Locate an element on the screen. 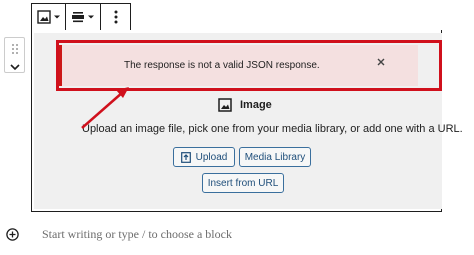 The image size is (474, 255). drag-handle is located at coordinates (15, 48).